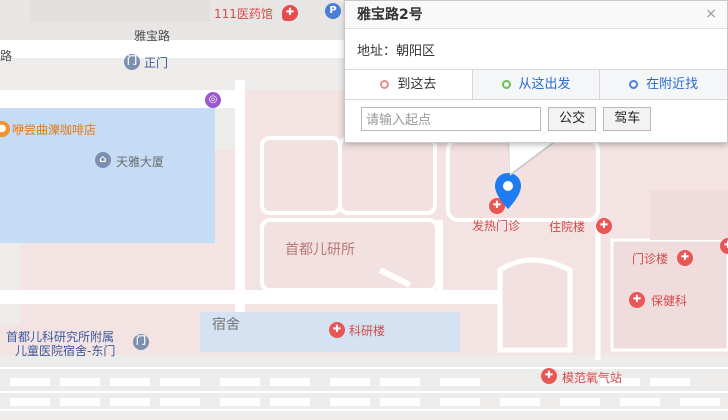 The image size is (728, 420). I want to click on gate-icon: 门, so click(132, 62).